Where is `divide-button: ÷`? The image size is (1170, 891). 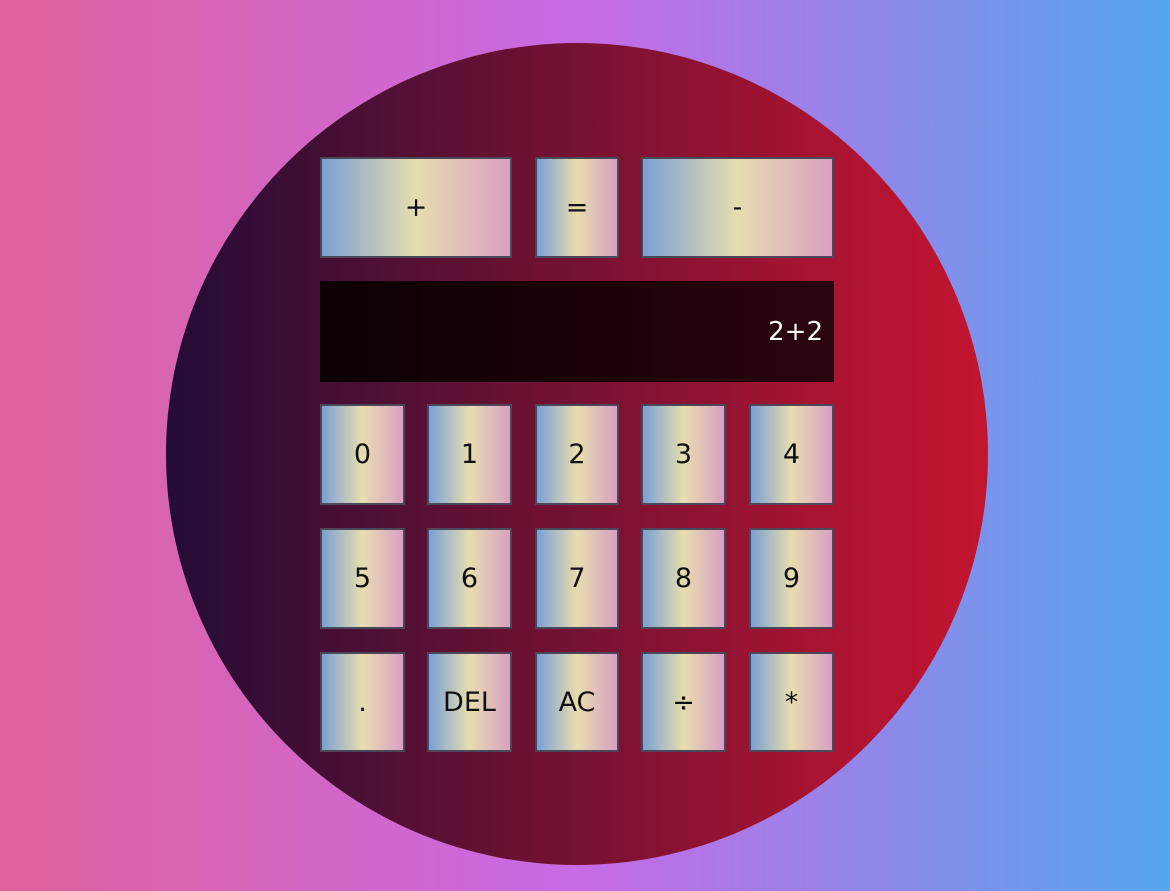
divide-button: ÷ is located at coordinates (683, 702).